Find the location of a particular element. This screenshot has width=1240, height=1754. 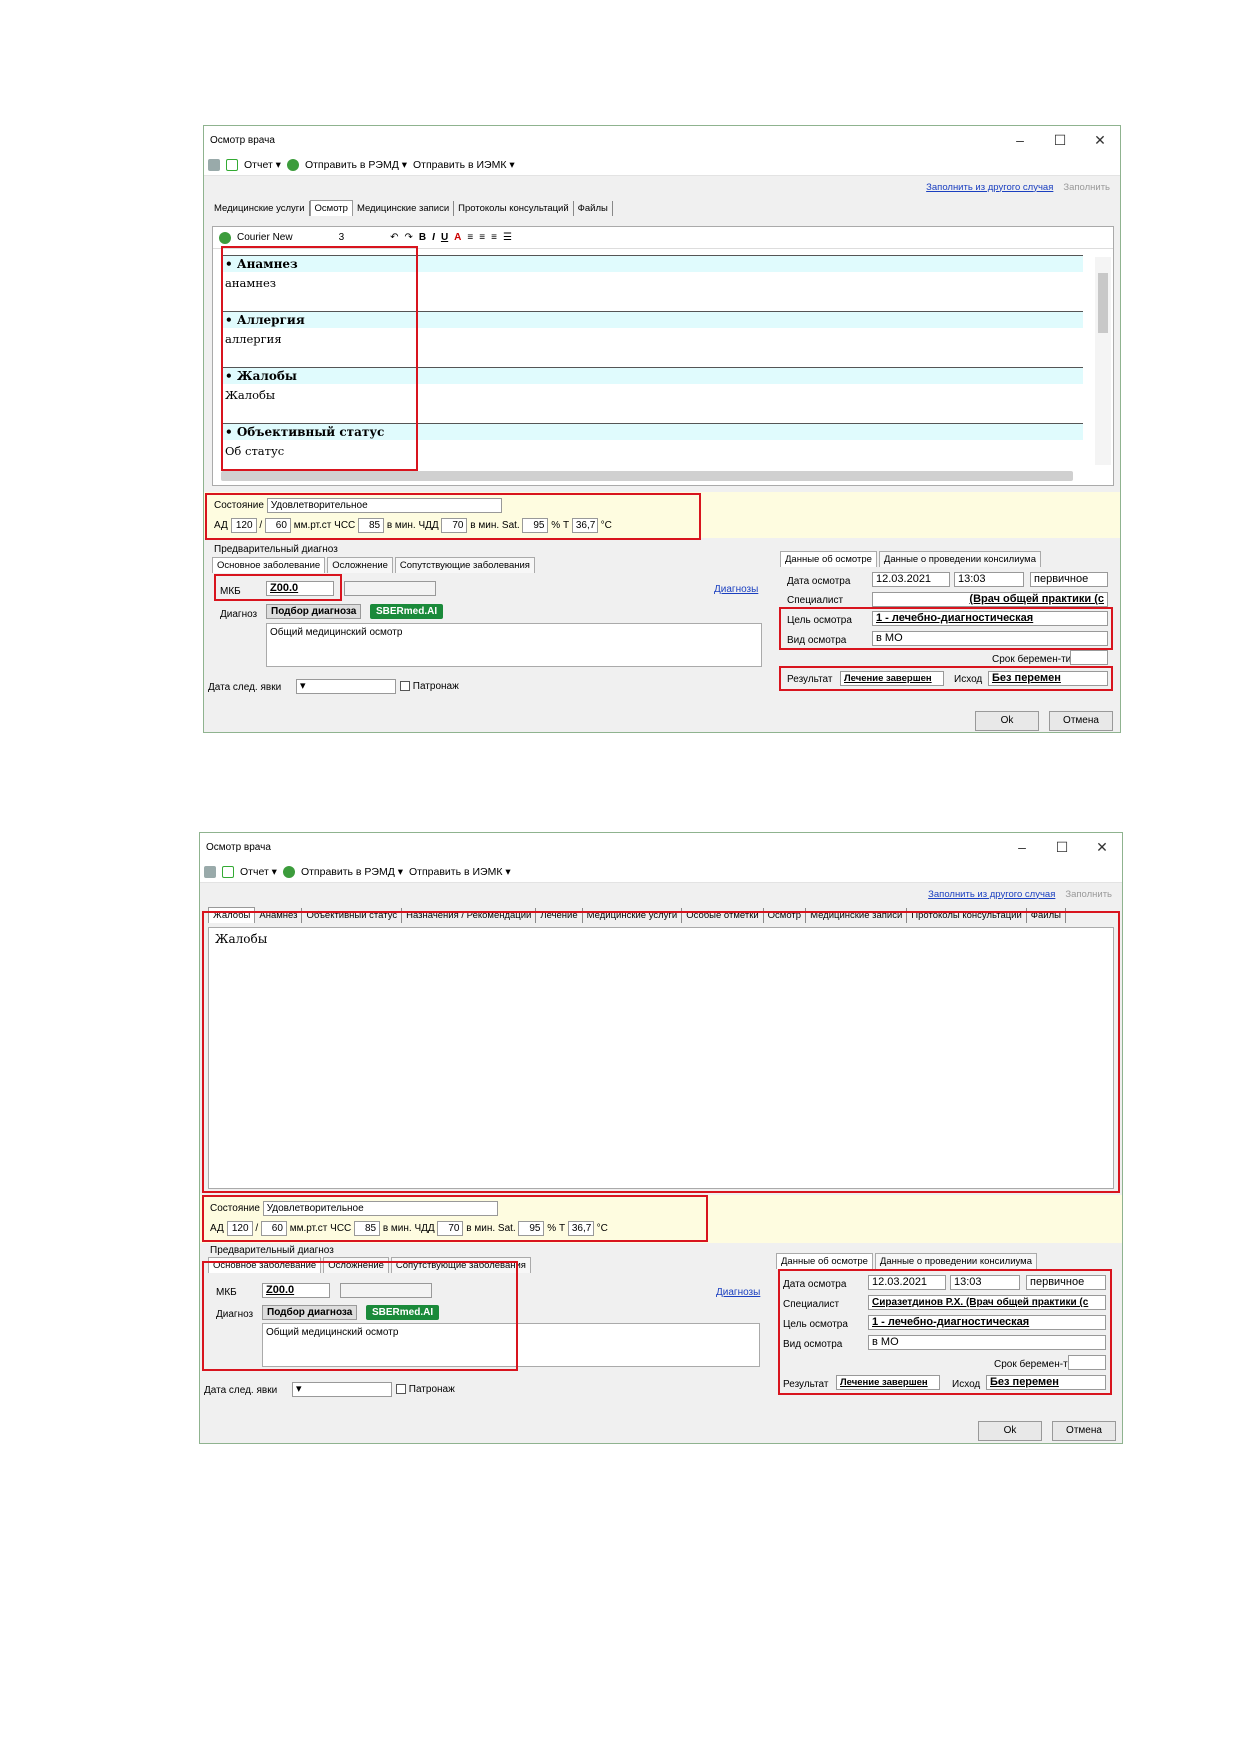

ad-systolic-input: 120 is located at coordinates (239, 1228).